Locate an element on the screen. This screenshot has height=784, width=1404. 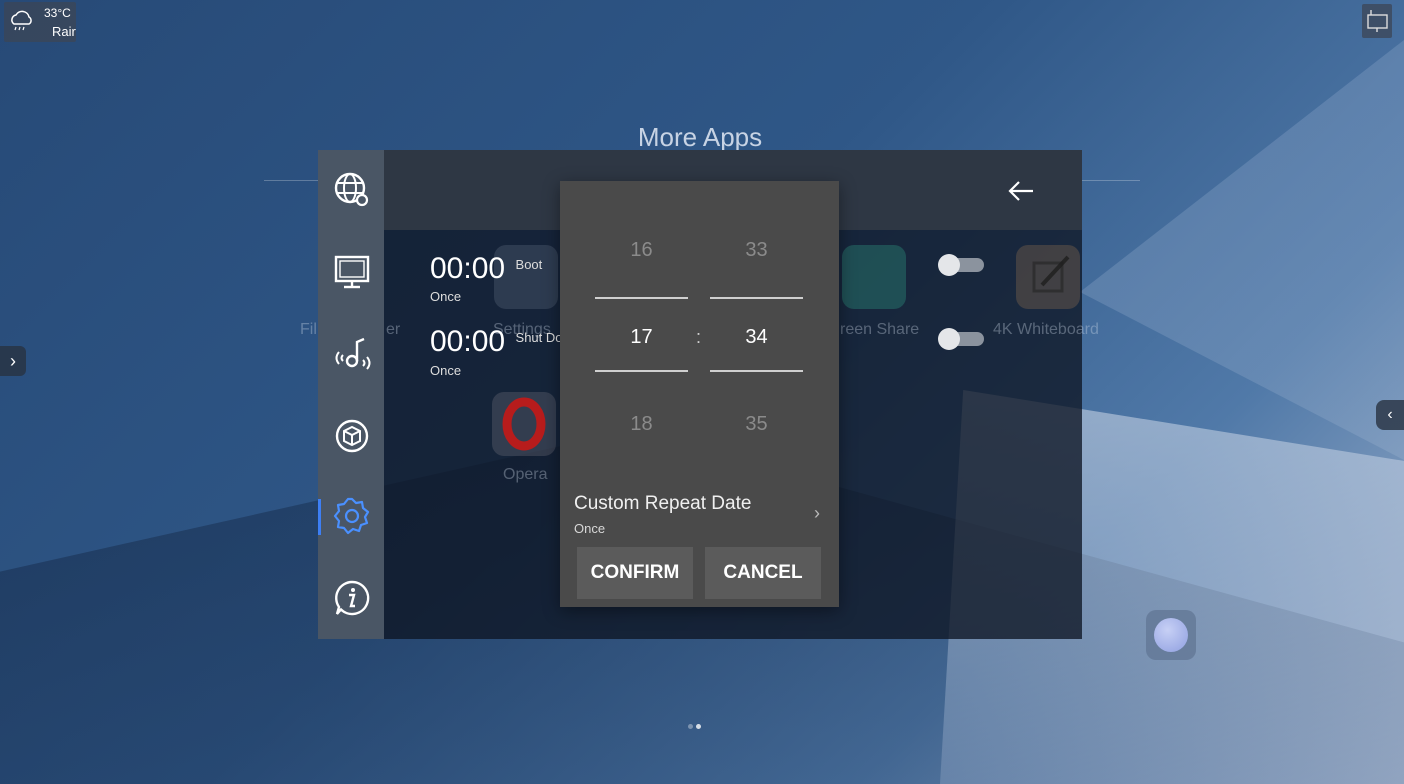
custom-repeat-date-value: Once is located at coordinates (590, 528).